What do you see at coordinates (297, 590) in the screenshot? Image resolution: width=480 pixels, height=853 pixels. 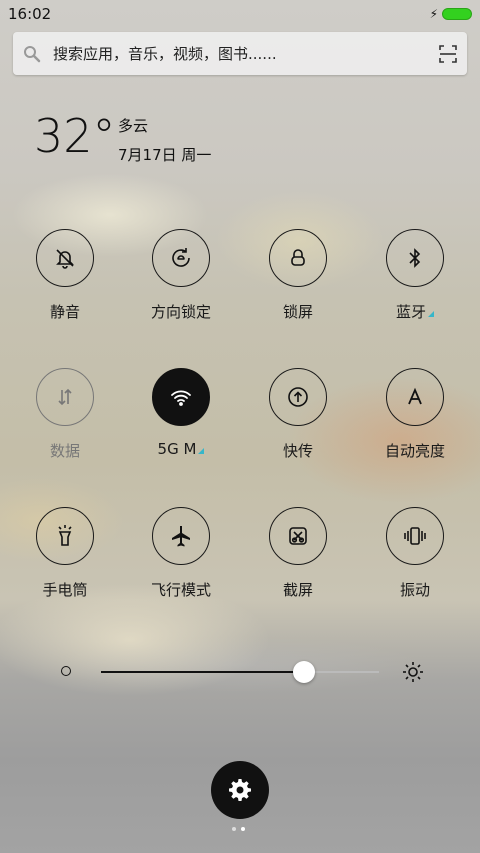 I see `toggle-label: 截屏` at bounding box center [297, 590].